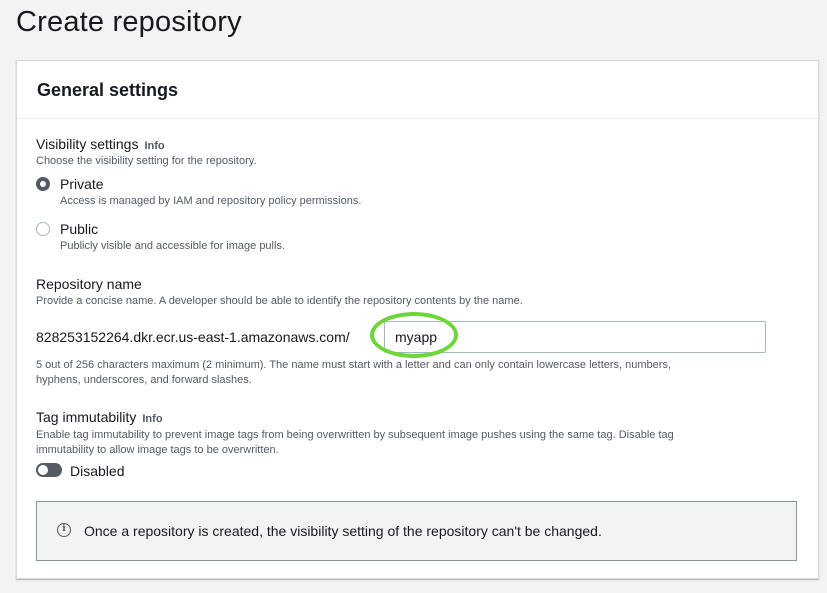 The image size is (827, 593). Describe the element at coordinates (87, 144) in the screenshot. I see `visibility-label: Visibility settings` at that location.